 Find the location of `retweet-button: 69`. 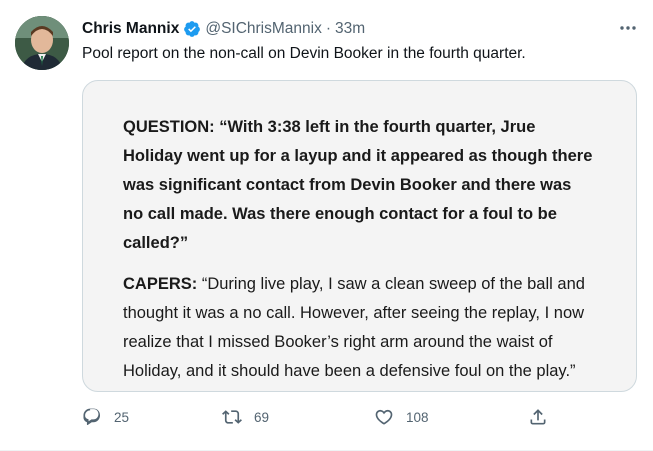

retweet-button: 69 is located at coordinates (245, 417).